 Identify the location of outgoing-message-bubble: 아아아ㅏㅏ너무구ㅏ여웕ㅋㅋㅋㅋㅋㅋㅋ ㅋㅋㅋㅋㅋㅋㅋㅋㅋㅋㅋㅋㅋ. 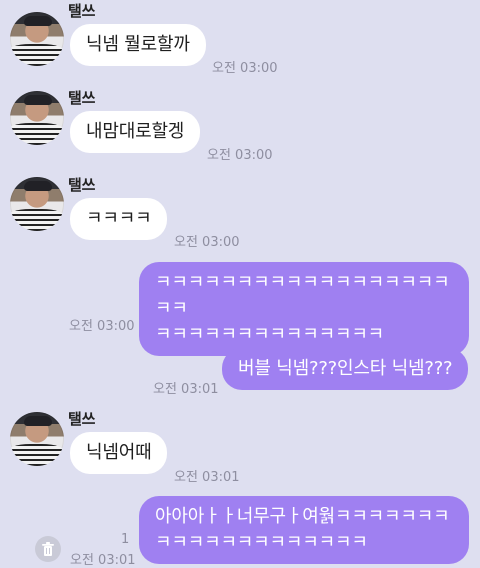
(304, 530).